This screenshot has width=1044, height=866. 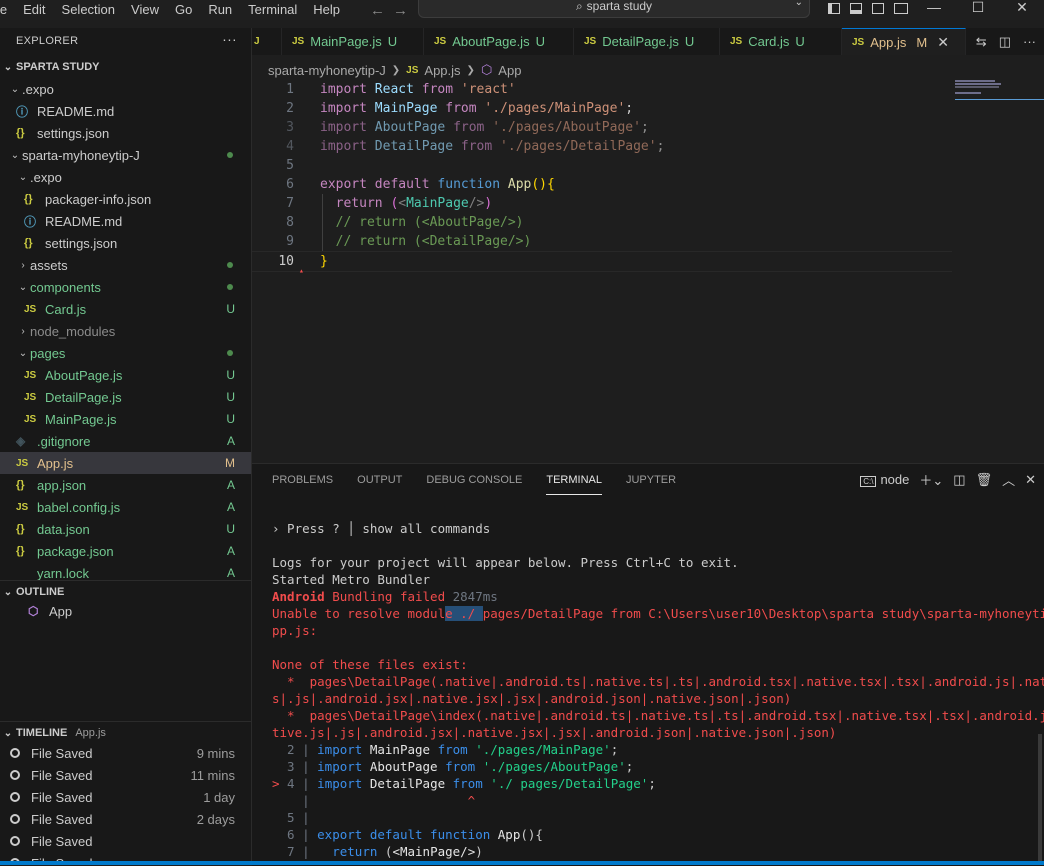 What do you see at coordinates (20, 133) in the screenshot?
I see `json-file-icon: {}` at bounding box center [20, 133].